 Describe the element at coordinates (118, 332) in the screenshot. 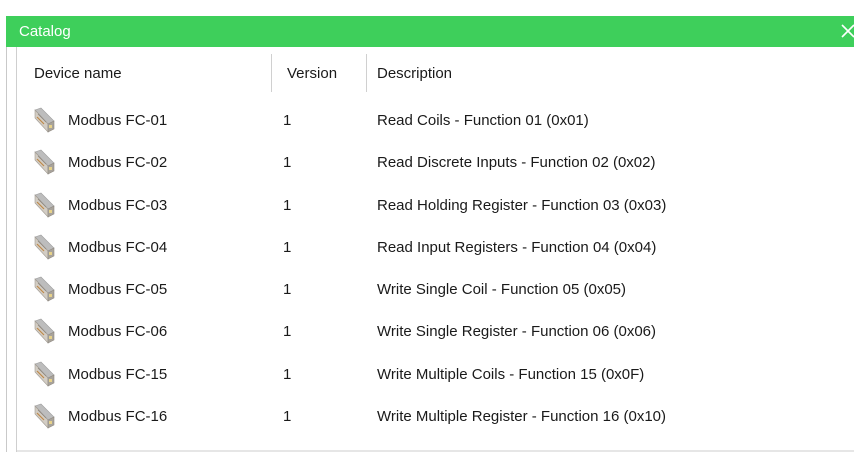

I see `device-name-cell: Modbus FC-06` at that location.